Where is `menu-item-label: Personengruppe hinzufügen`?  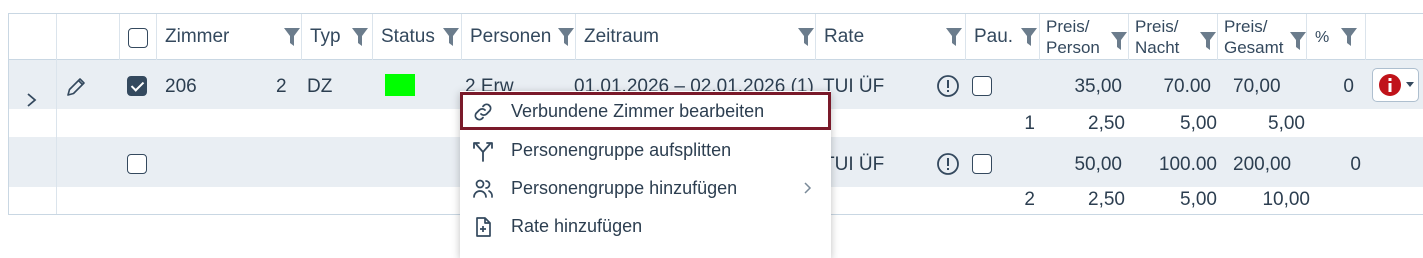
menu-item-label: Personengruppe hinzufügen is located at coordinates (624, 188).